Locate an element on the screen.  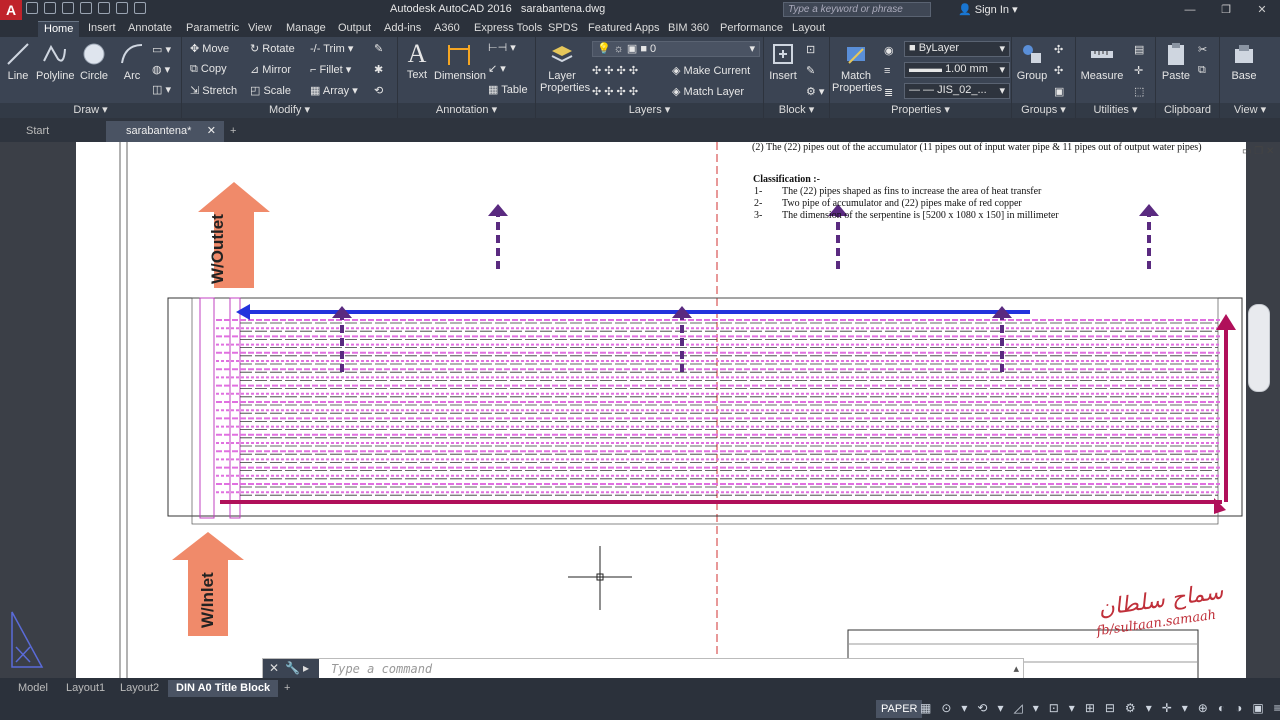
tab-manage: Manage is located at coordinates (306, 29).